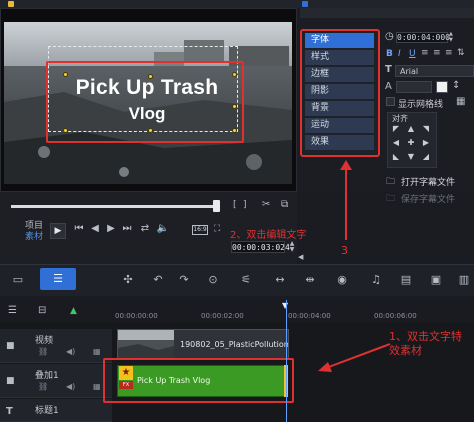 This screenshot has height=422, width=474. I want to click on menu-item-motion: 运动, so click(339, 125).